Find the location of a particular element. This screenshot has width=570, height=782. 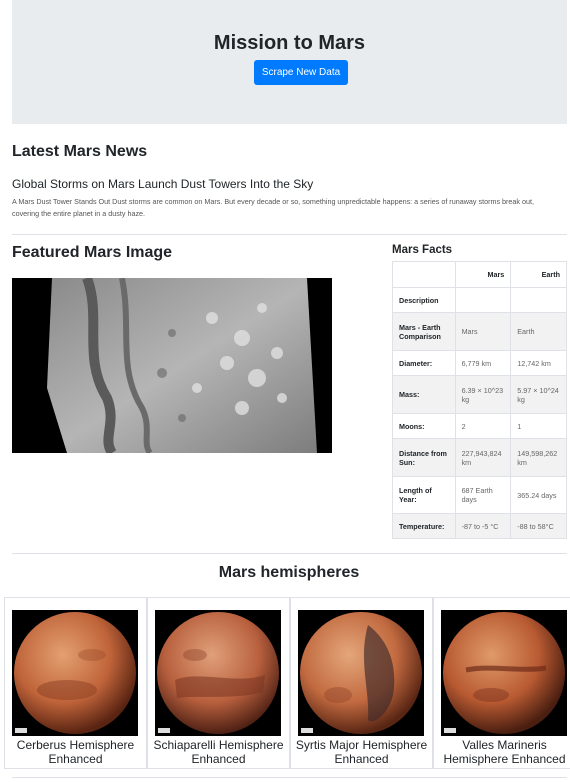

earth-value is located at coordinates (538, 300).